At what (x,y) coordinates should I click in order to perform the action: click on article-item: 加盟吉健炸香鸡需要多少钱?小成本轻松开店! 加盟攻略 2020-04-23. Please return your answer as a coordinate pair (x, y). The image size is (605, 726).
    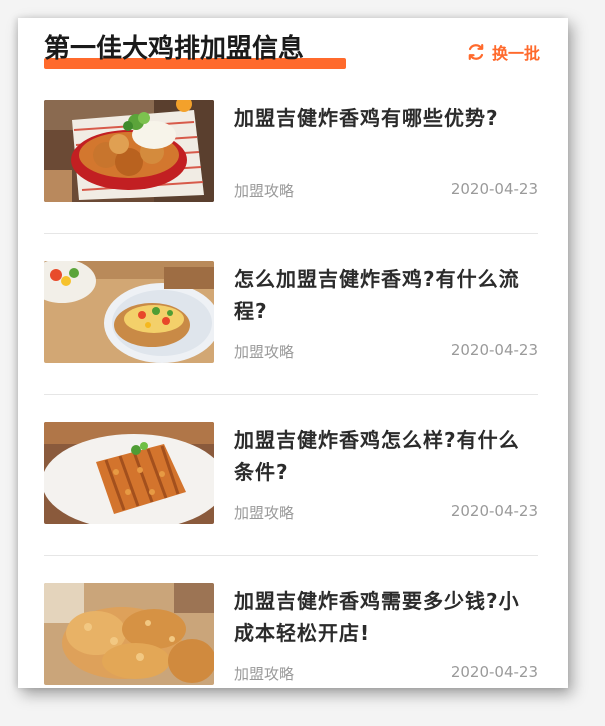
    Looking at the image, I should click on (291, 635).